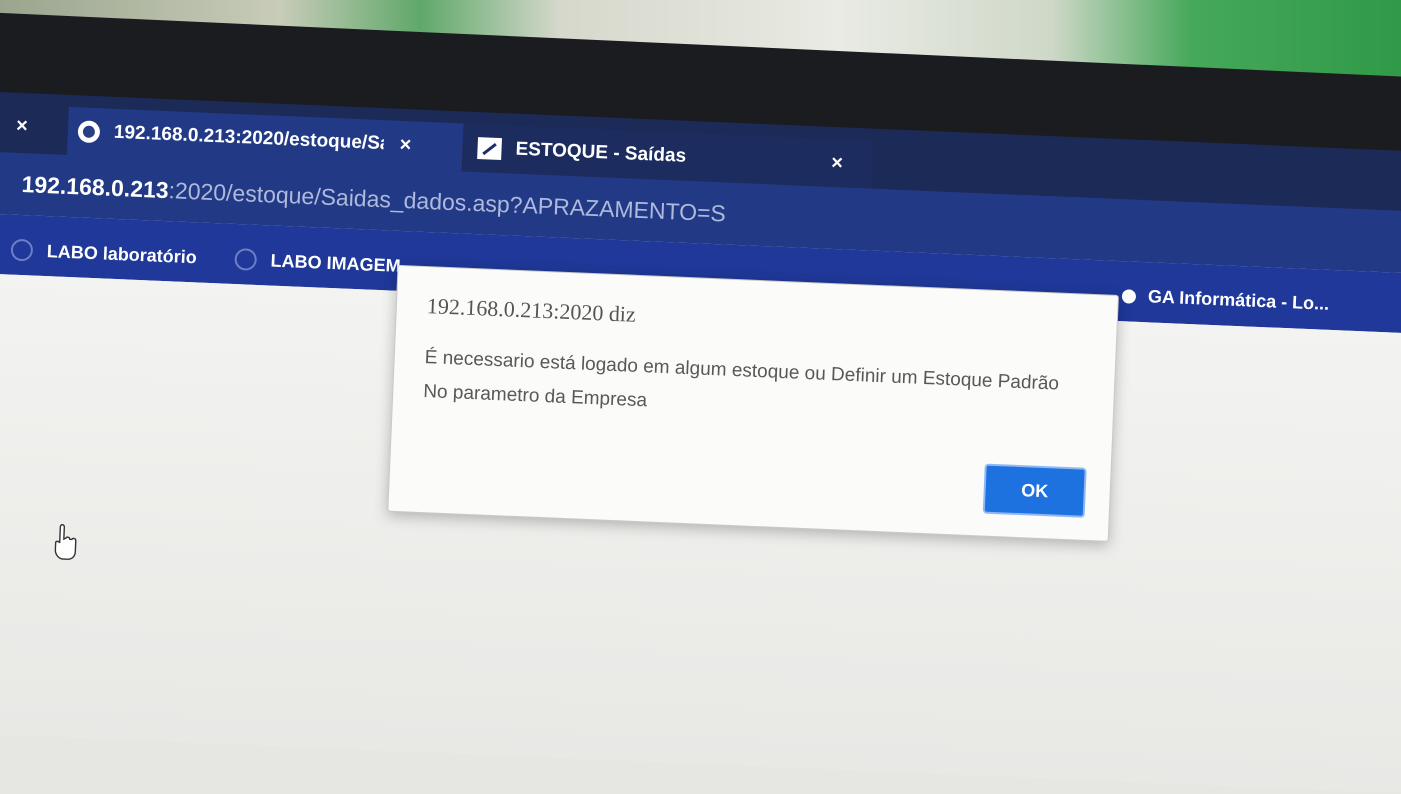 This screenshot has width=1401, height=794. I want to click on dialog-title: 192.168.0.213:2020 diz, so click(531, 310).